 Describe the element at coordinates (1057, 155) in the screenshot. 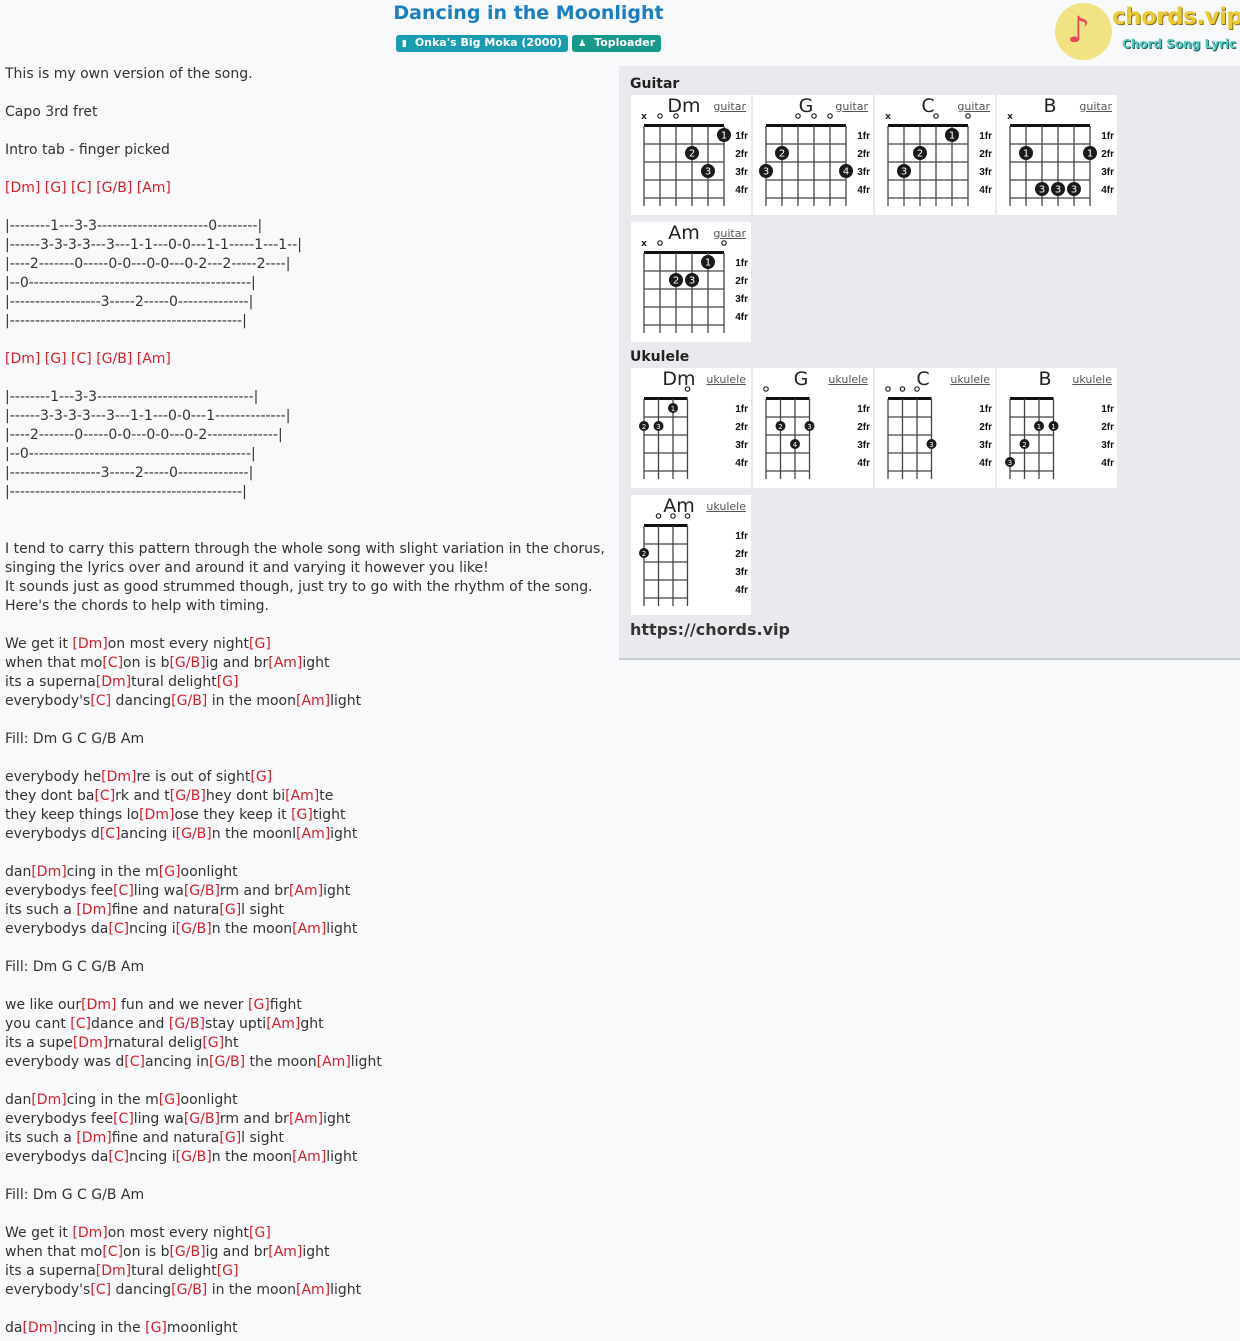

I see `guitar-chord-card-b: x 1 1 3 3 3 1fr 2fr 3fr 4fr Bguitar` at that location.